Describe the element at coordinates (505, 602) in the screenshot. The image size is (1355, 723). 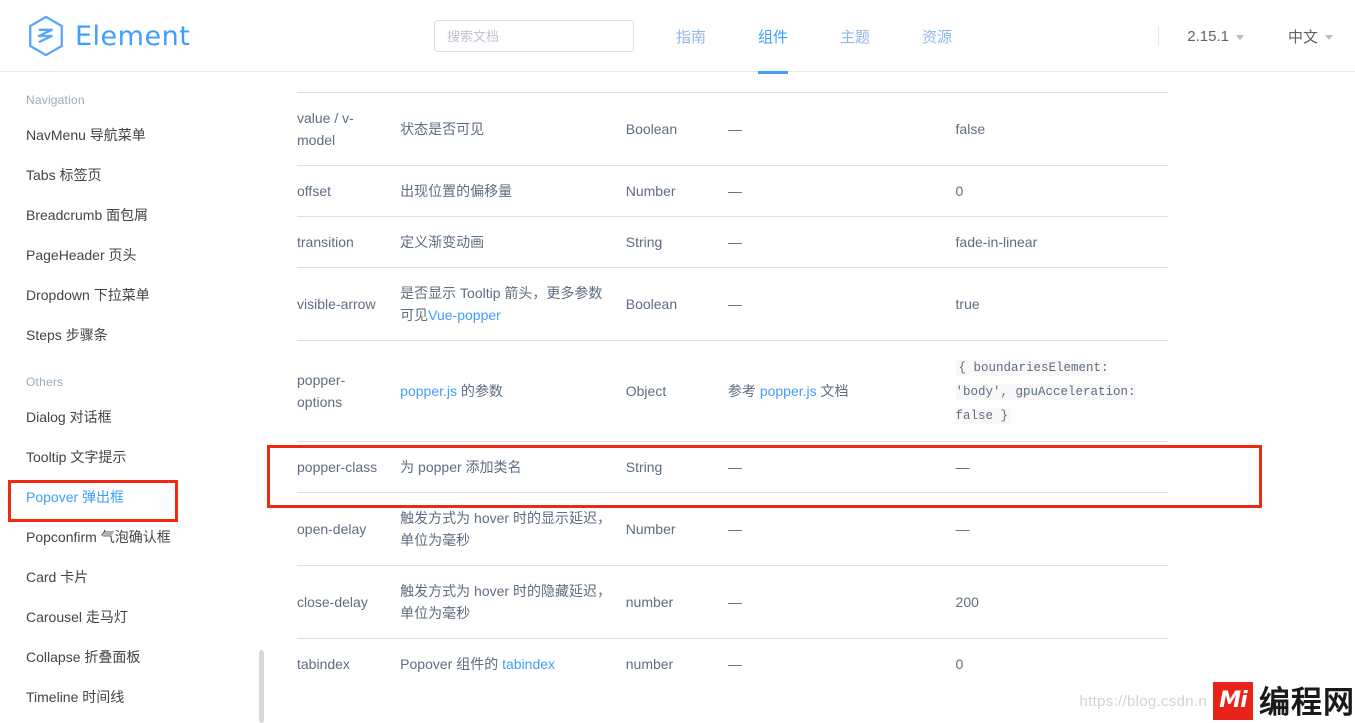
I see `cell-description: 触发方式为 hover 时的隐藏延迟，单位为毫秒` at that location.